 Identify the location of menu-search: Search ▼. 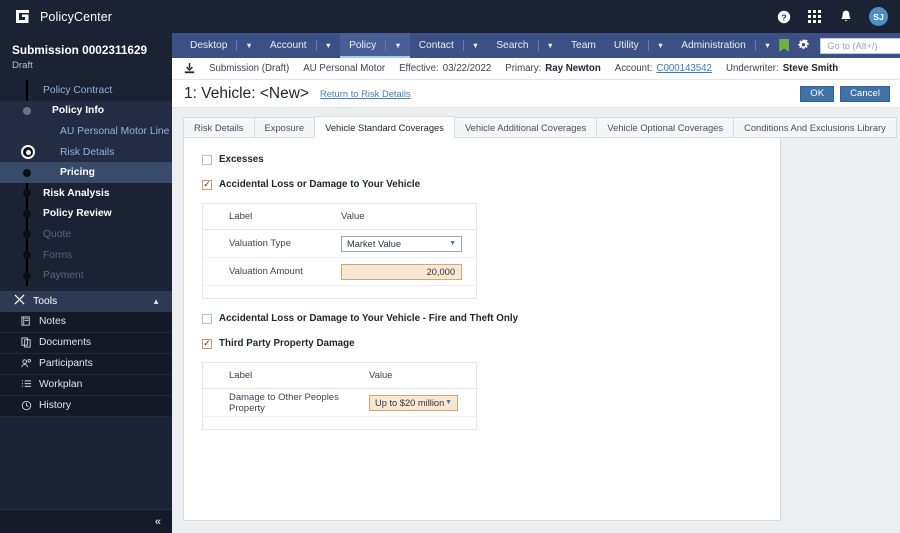
(524, 45).